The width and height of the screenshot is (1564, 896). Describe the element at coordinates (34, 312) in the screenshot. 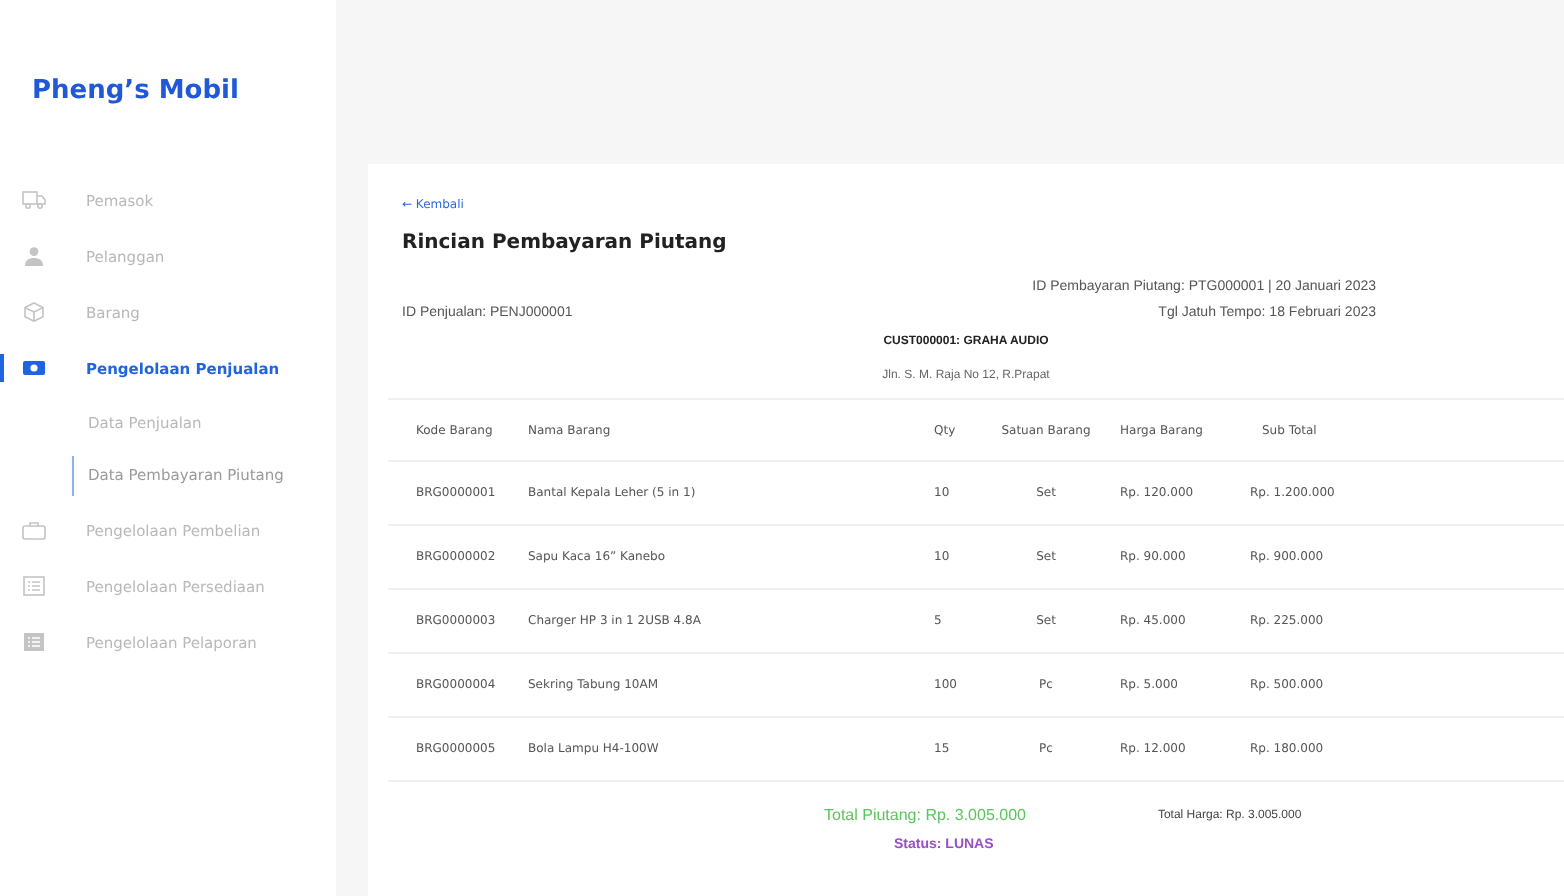

I see `cube-icon` at that location.